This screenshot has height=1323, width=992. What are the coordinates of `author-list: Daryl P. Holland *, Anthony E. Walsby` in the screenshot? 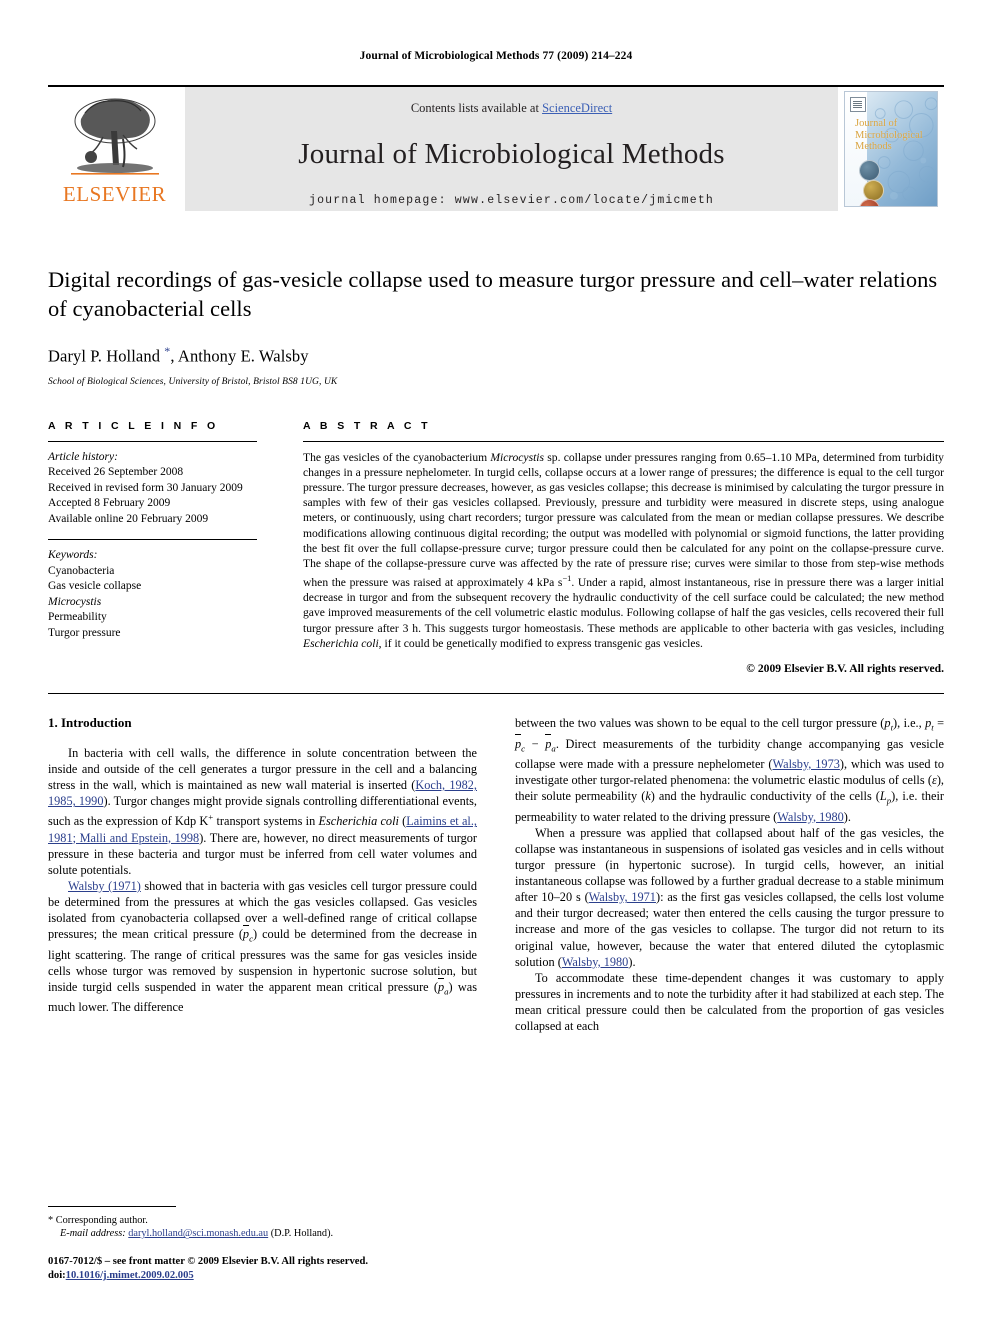 It's located at (496, 355).